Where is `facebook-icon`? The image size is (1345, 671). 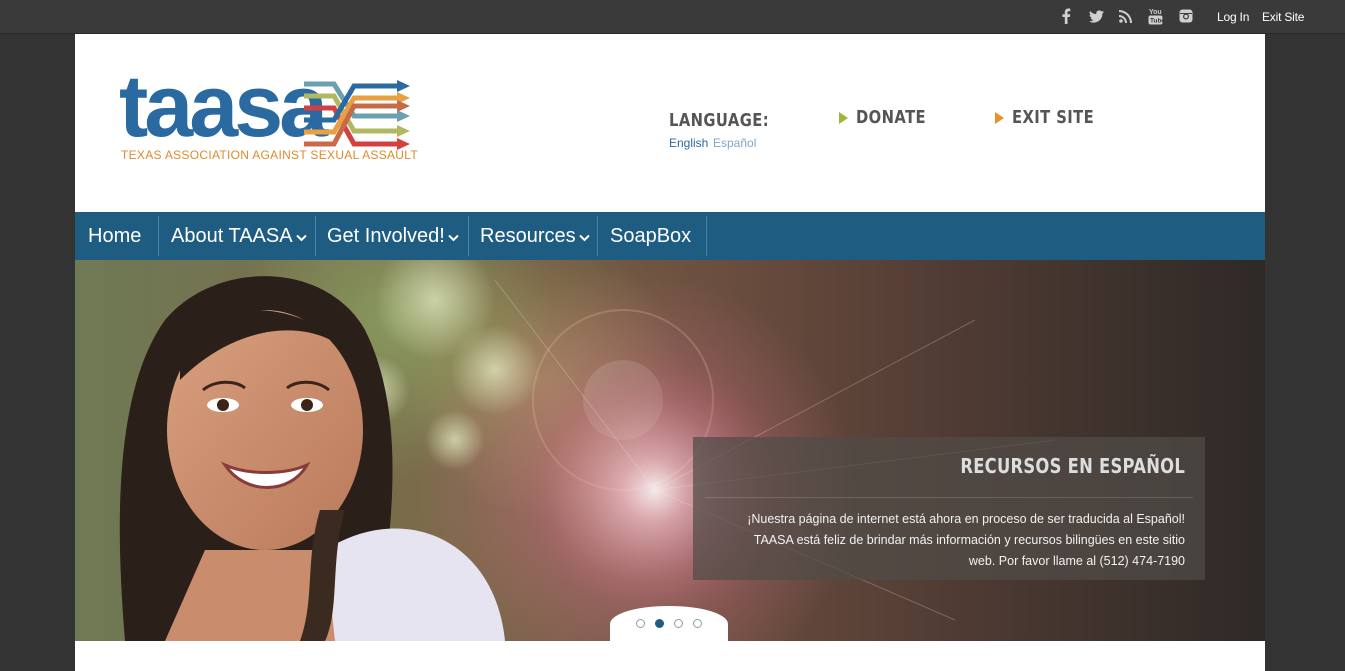
facebook-icon is located at coordinates (1066, 16).